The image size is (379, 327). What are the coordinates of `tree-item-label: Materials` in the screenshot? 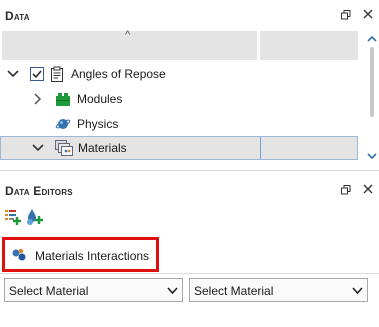 It's located at (102, 148).